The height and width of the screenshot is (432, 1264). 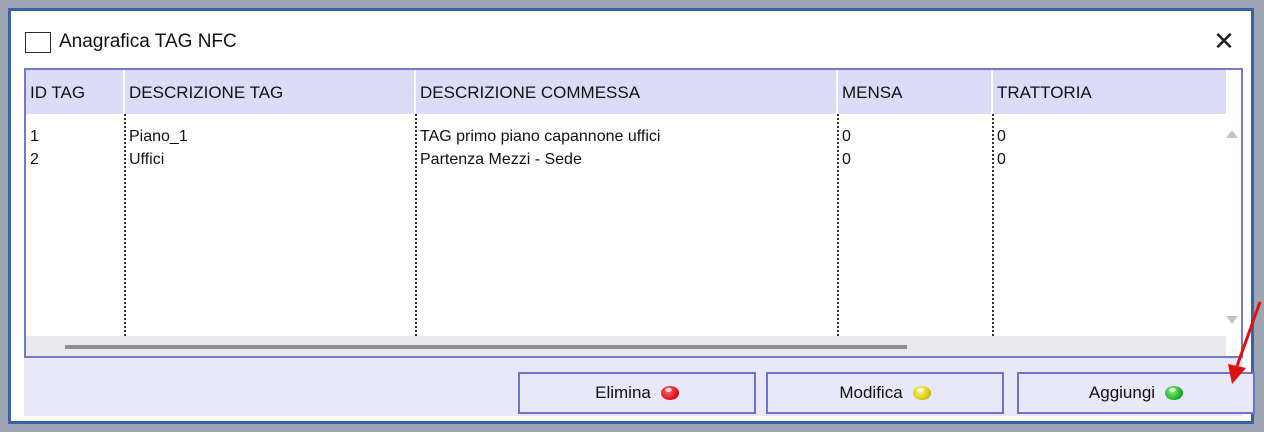 I want to click on column-header-trattoria: TRATTORIA, so click(x=1109, y=92).